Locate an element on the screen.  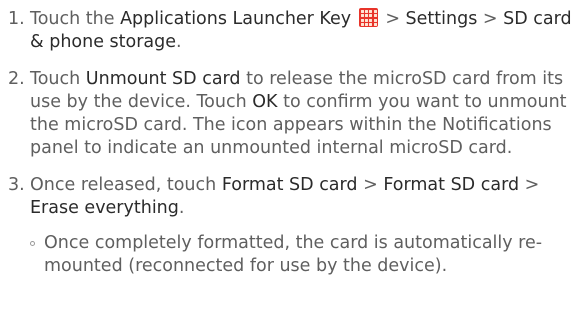
step-text: Touch is located at coordinates (58, 79).